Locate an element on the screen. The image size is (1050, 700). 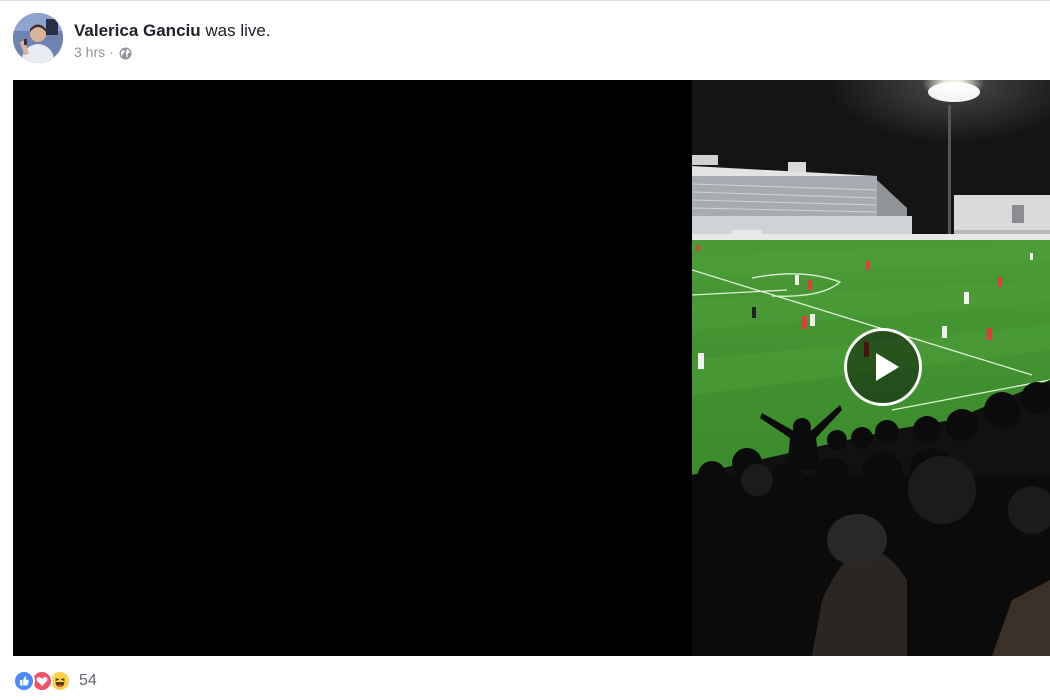
avatar is located at coordinates (38, 38).